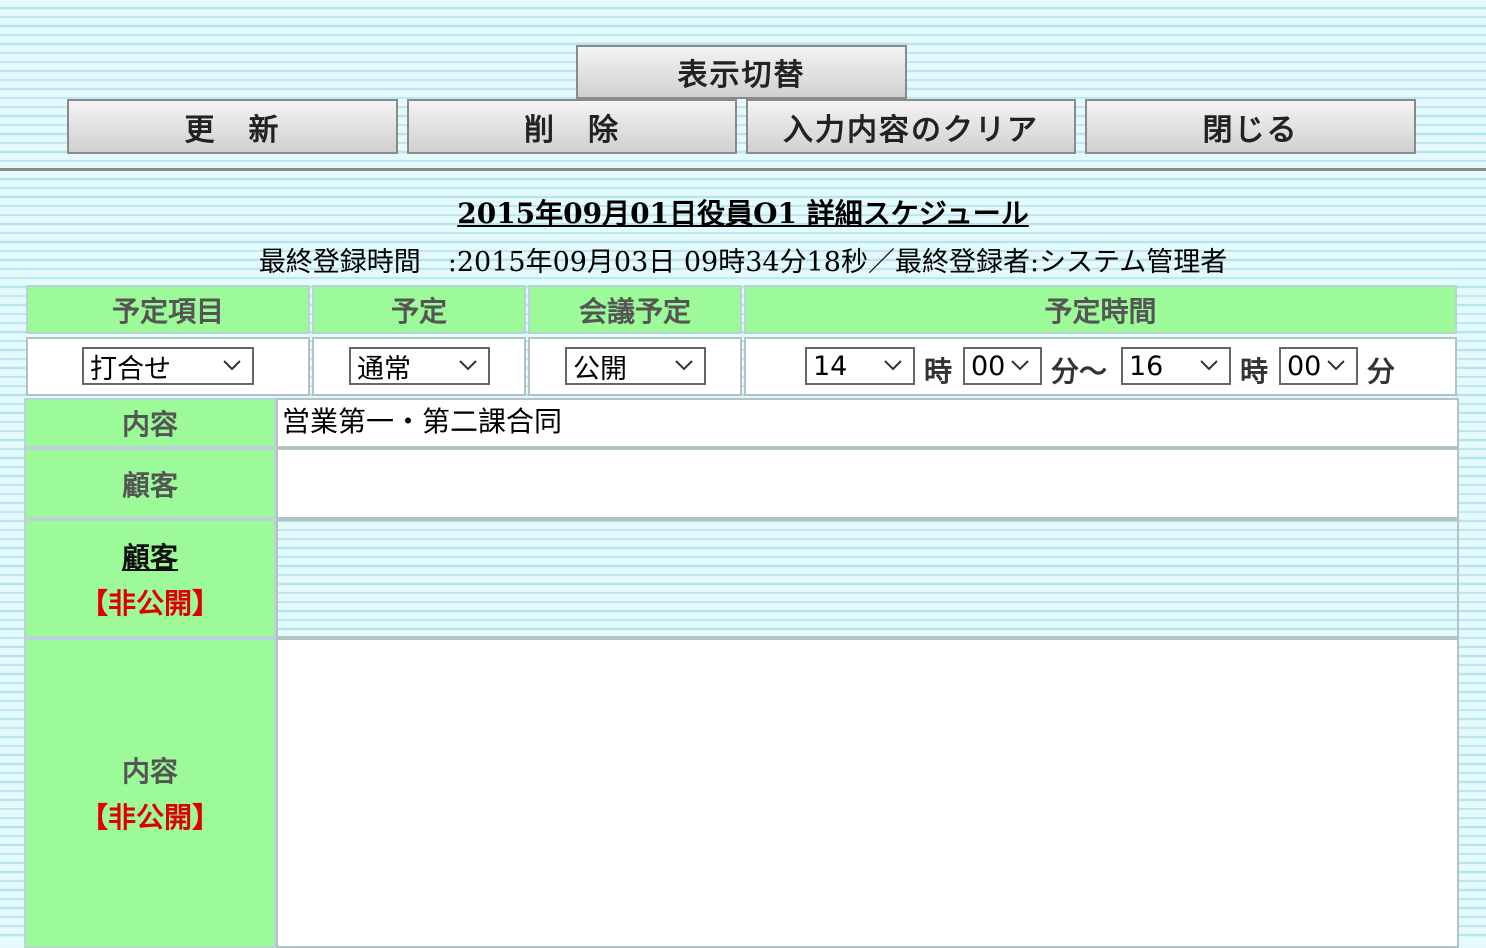 This screenshot has height=948, width=1486. I want to click on end-minute-select: 00, so click(1318, 366).